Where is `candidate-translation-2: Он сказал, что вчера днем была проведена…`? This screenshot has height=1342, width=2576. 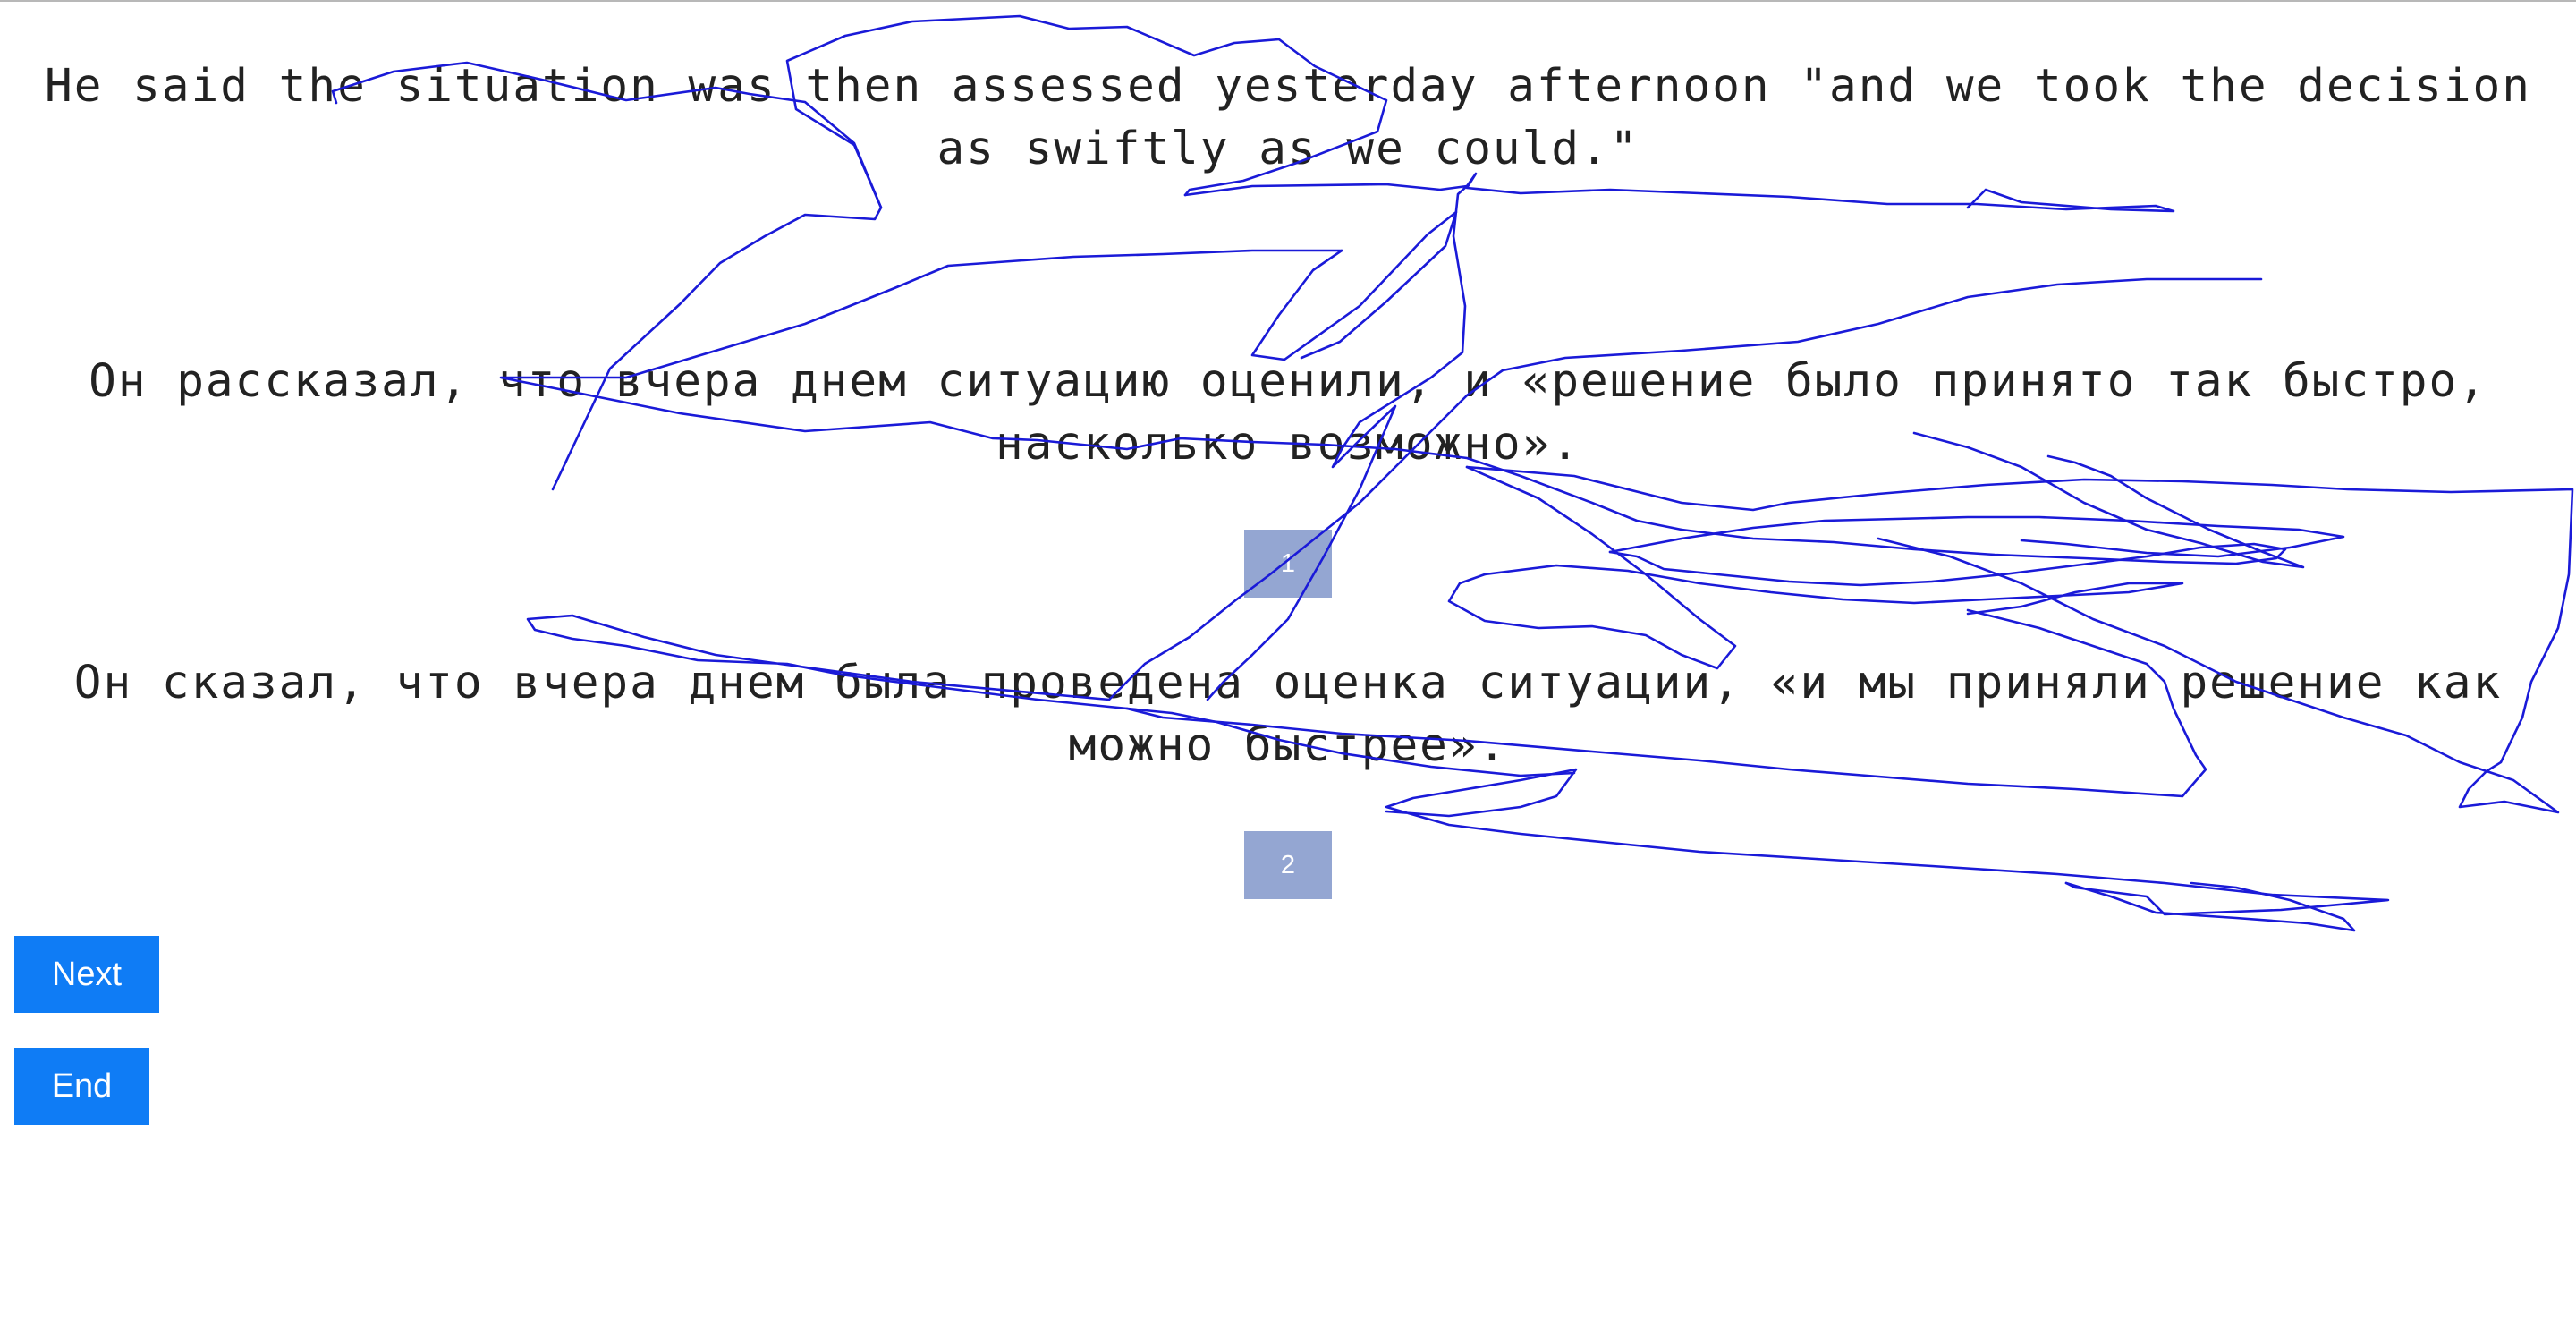
candidate-translation-2: Он сказал, что вчера днем была проведена… is located at coordinates (1288, 715).